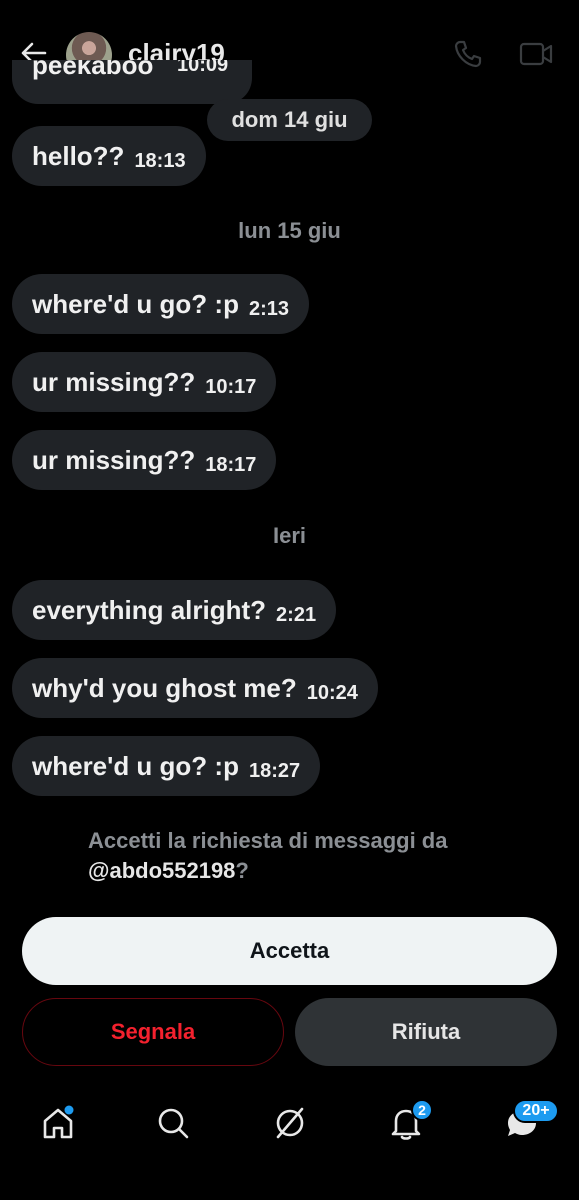 The width and height of the screenshot is (579, 1200). I want to click on messages-badge: 20+, so click(536, 1111).